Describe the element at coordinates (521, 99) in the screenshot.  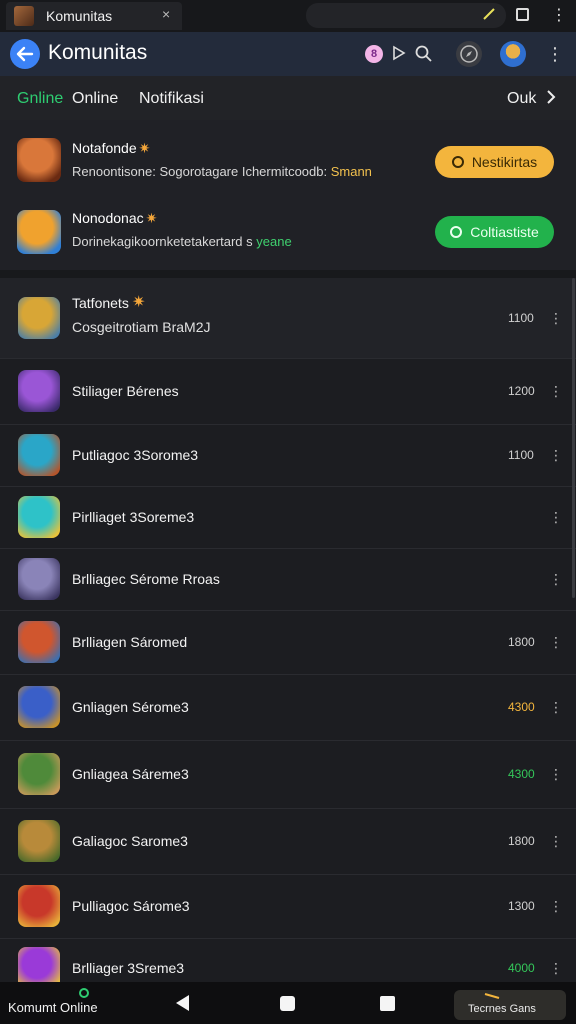
I see `tab-ouk: Ouk` at that location.